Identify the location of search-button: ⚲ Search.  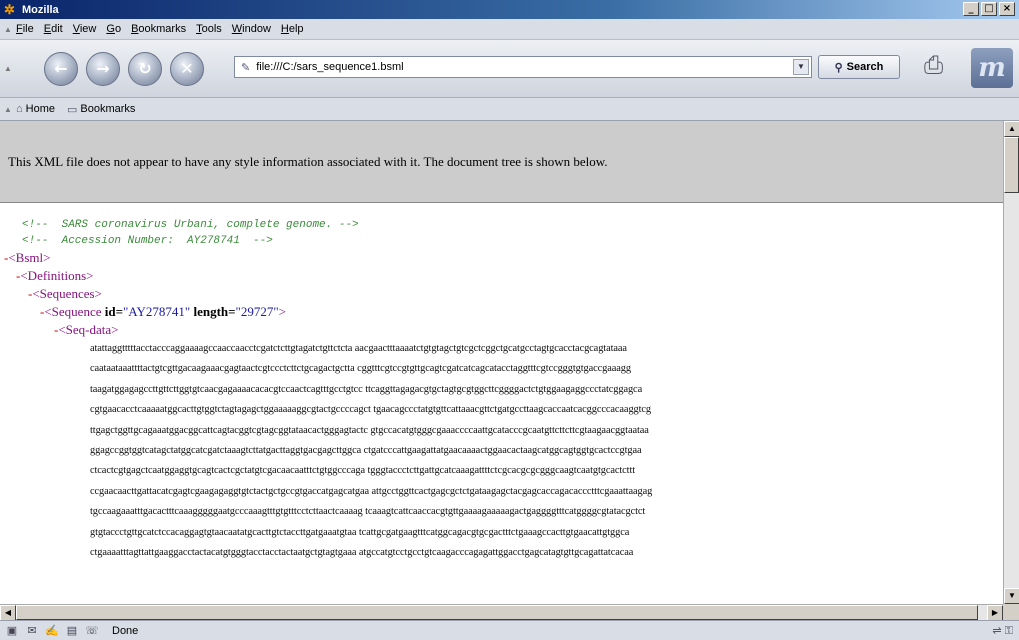
(859, 67).